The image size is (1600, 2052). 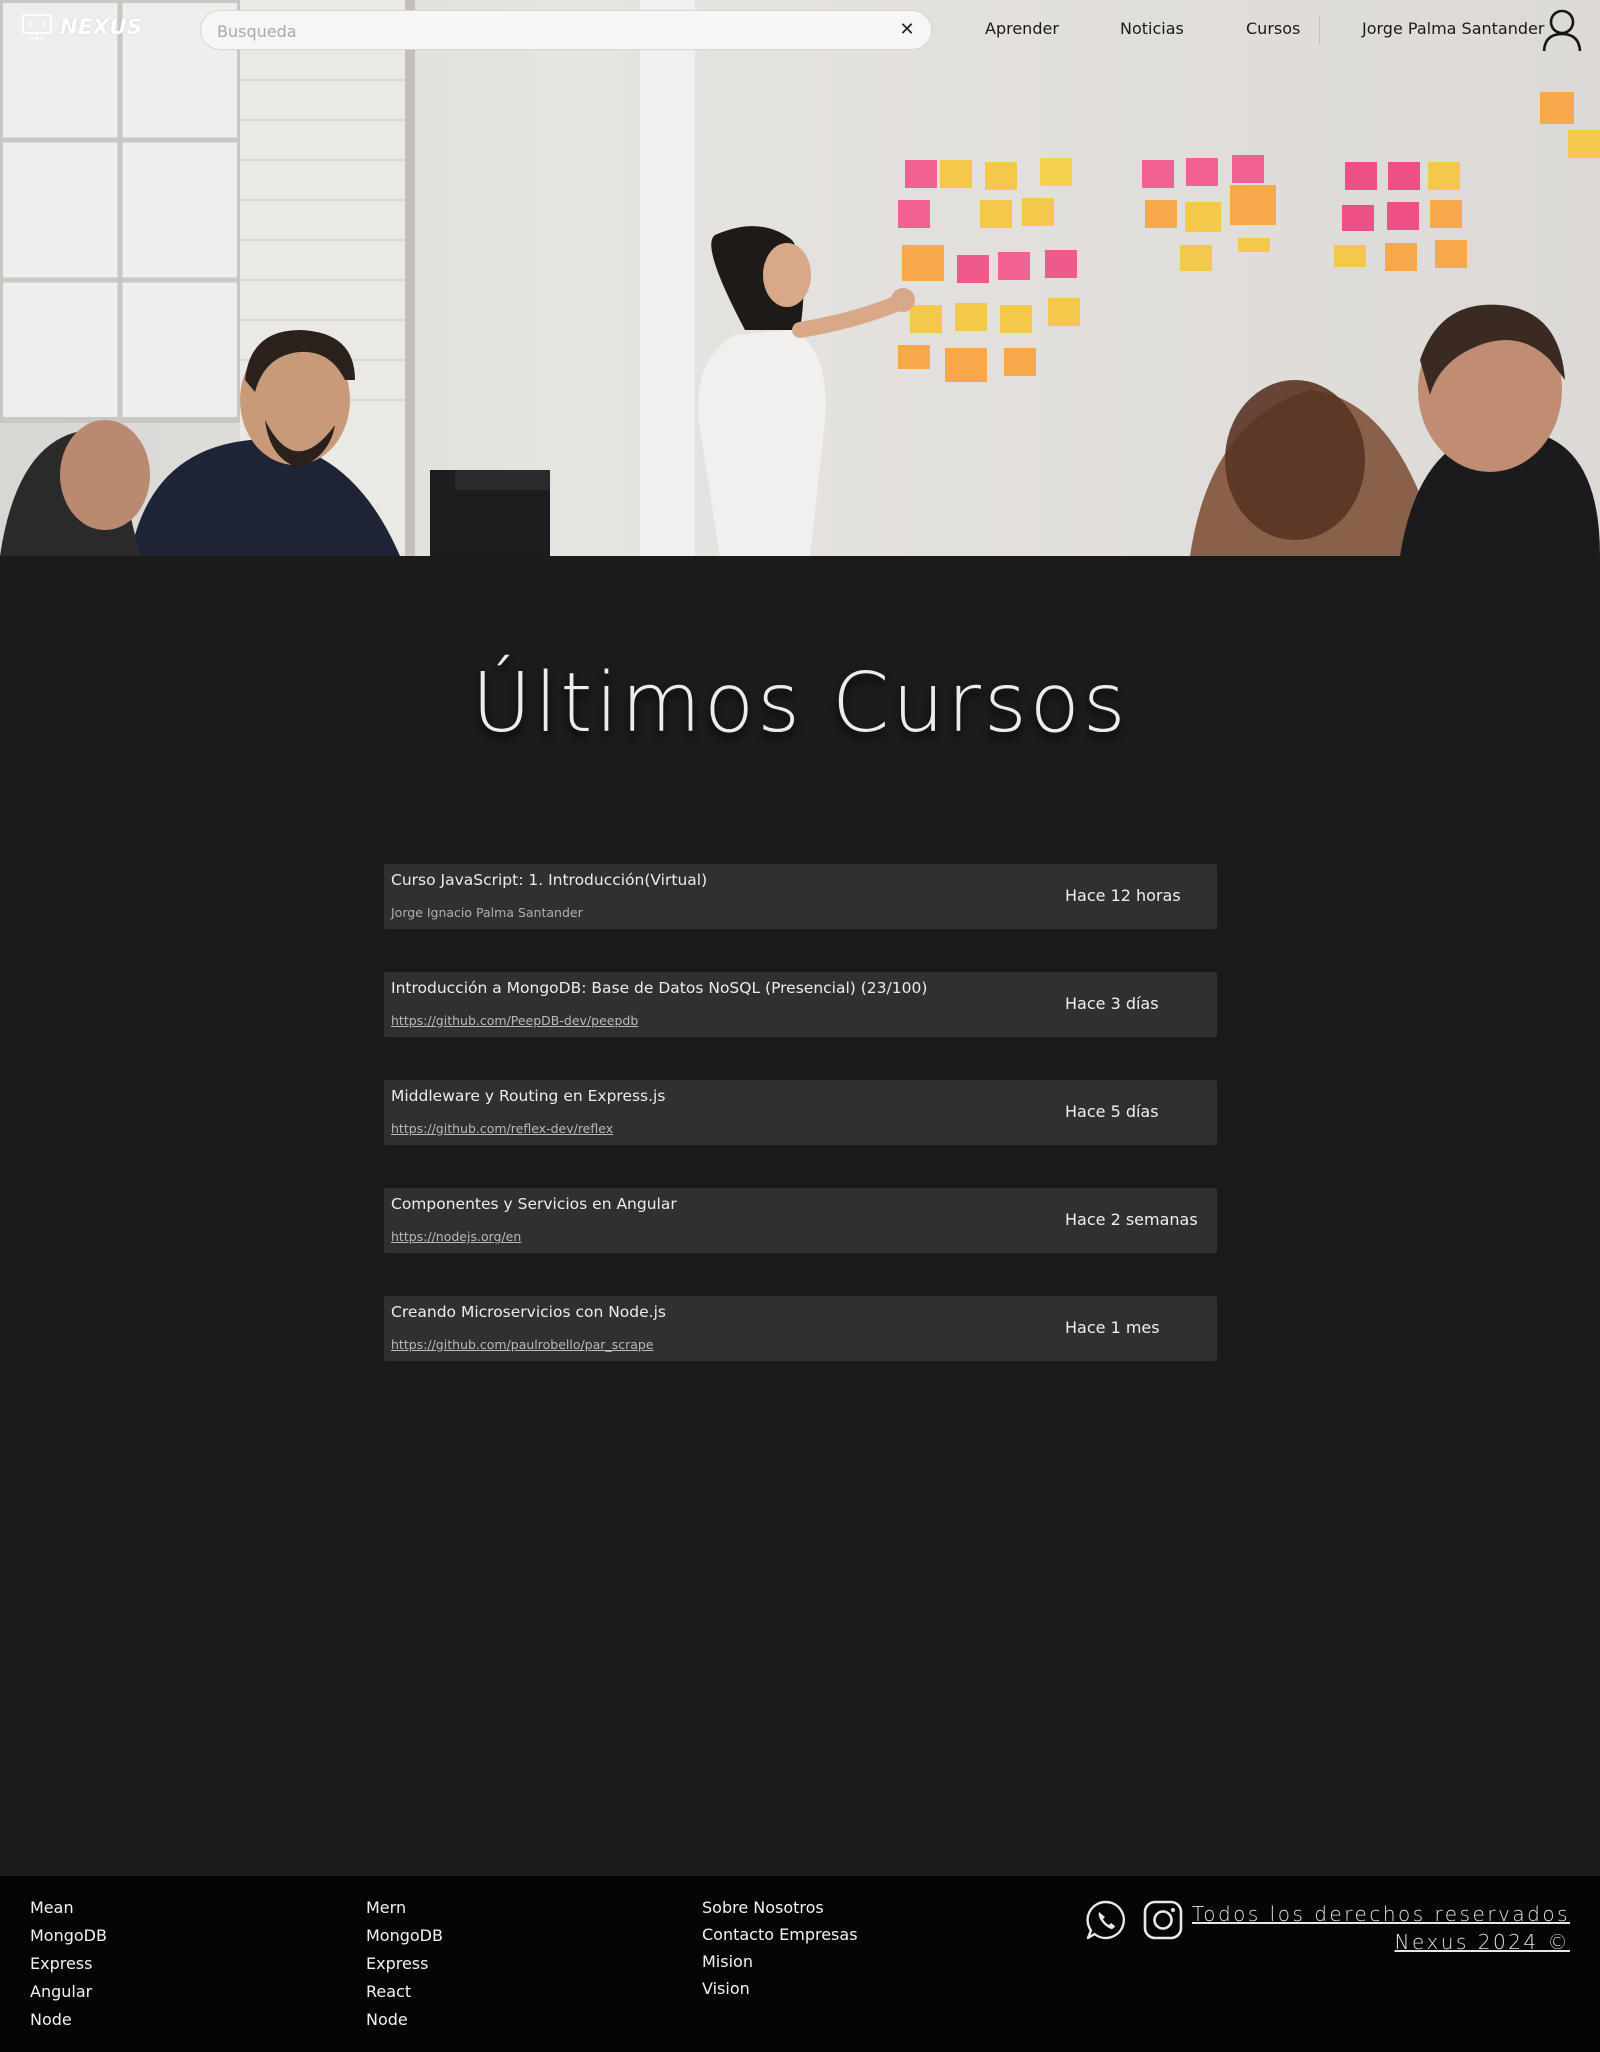 I want to click on search-input, so click(x=547, y=31).